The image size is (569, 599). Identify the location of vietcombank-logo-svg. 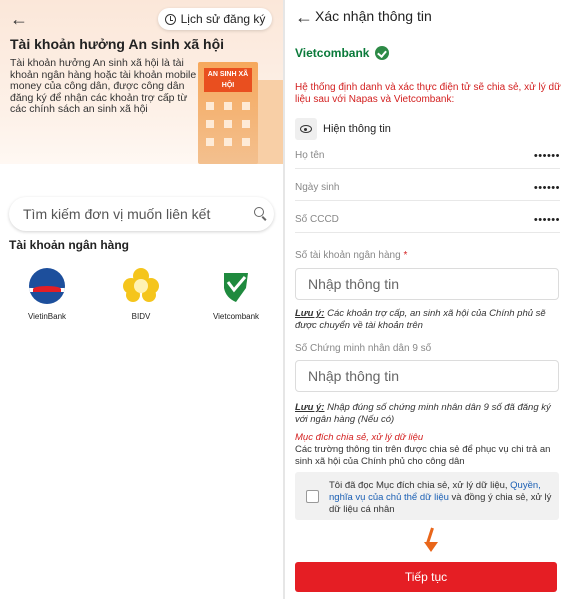
(236, 287).